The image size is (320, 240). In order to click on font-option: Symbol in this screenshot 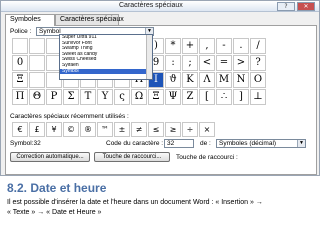, I will do `click(106, 71)`.